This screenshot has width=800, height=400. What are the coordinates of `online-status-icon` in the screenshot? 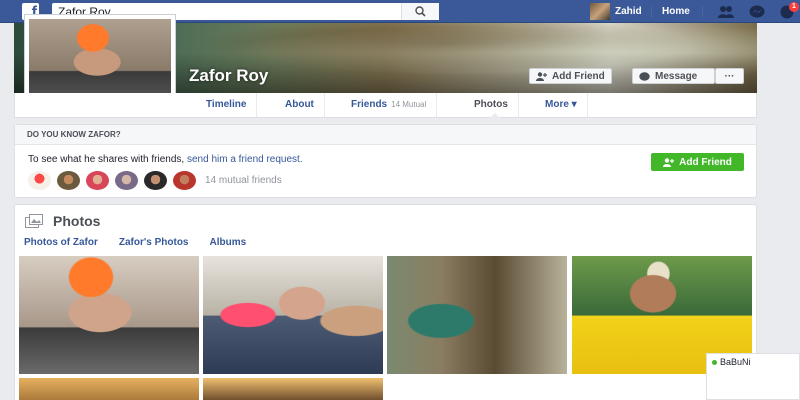 It's located at (714, 362).